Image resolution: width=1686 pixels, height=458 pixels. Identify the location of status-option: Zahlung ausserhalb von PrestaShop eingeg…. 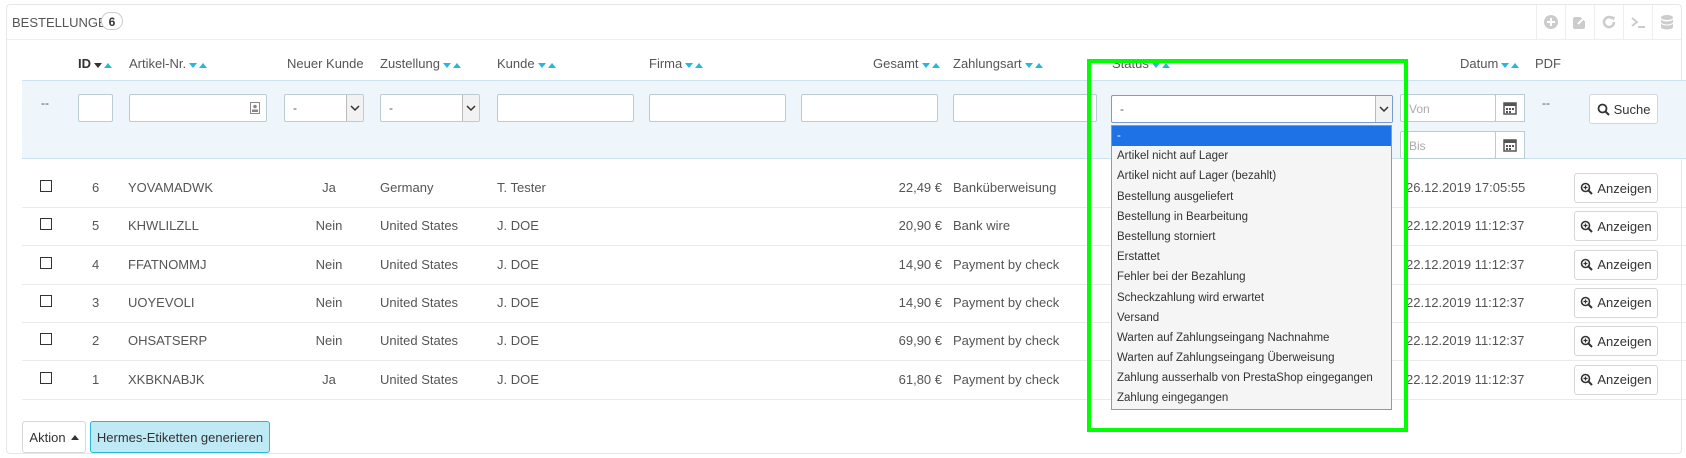
(1251, 378).